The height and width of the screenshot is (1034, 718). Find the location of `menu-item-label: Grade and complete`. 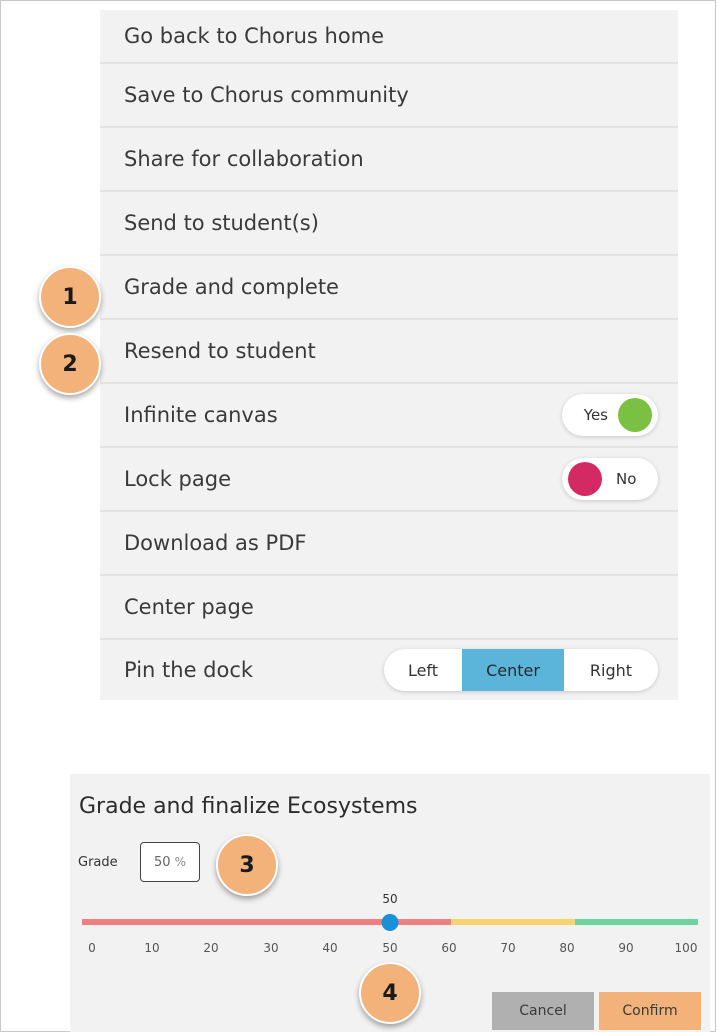

menu-item-label: Grade and complete is located at coordinates (231, 287).